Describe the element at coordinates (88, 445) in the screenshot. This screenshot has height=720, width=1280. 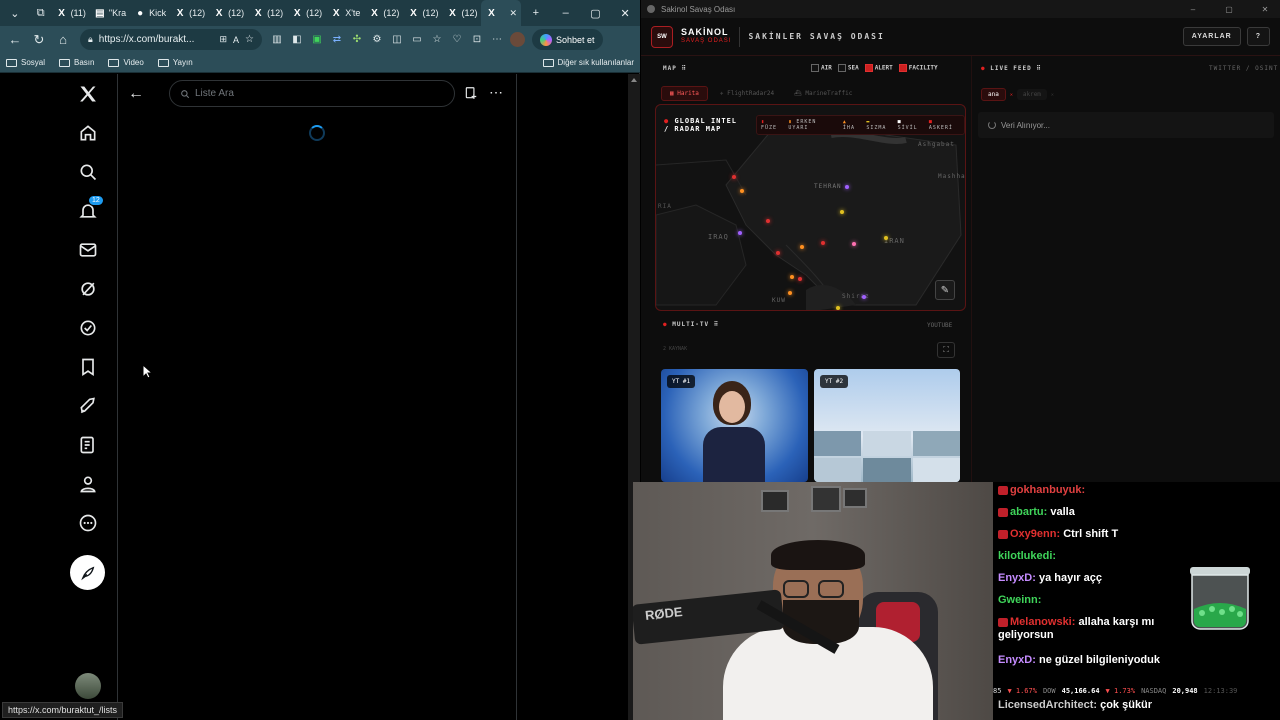
I see `lists-icon` at that location.